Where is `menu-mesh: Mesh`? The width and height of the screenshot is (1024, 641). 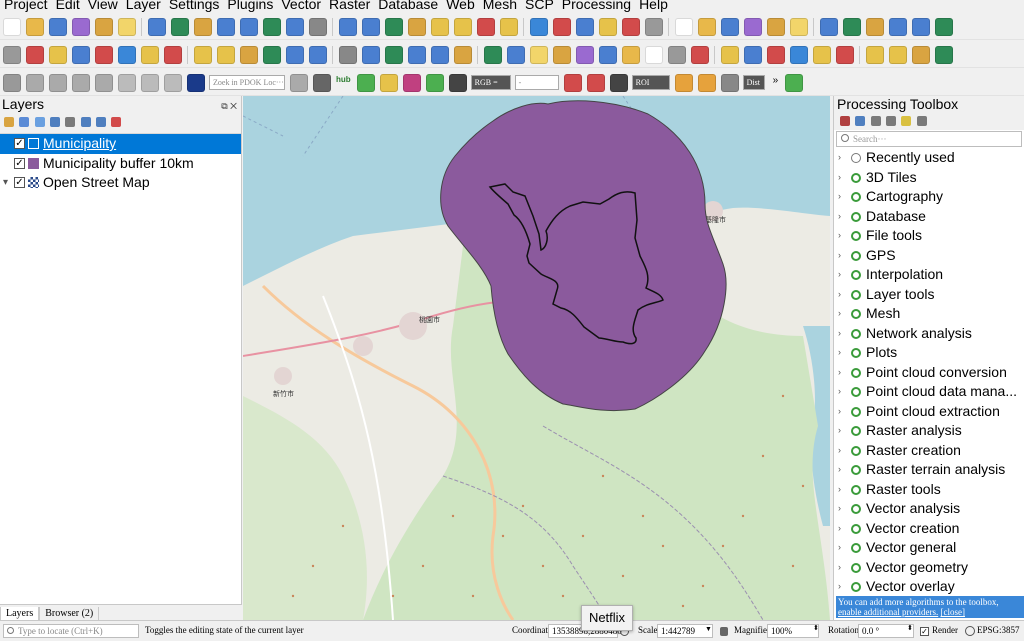 menu-mesh: Mesh is located at coordinates (500, 5).